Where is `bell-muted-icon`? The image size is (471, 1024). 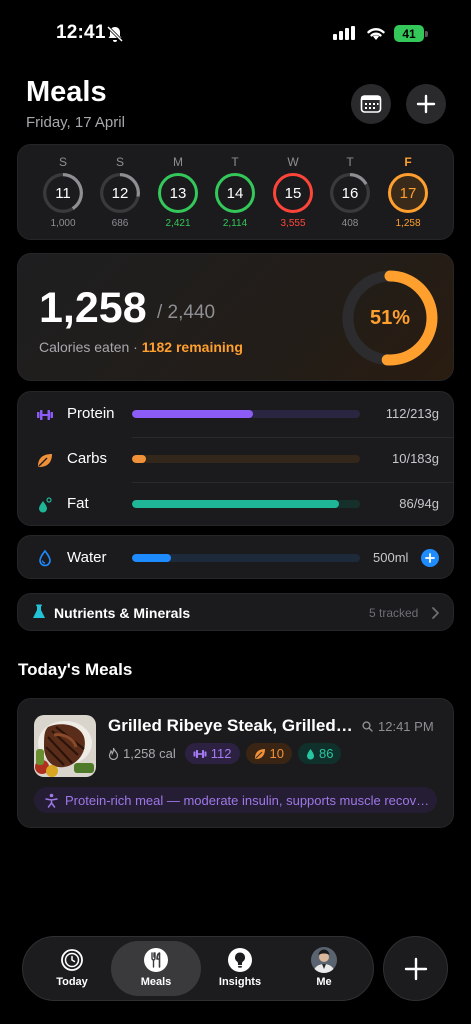 bell-muted-icon is located at coordinates (115, 34).